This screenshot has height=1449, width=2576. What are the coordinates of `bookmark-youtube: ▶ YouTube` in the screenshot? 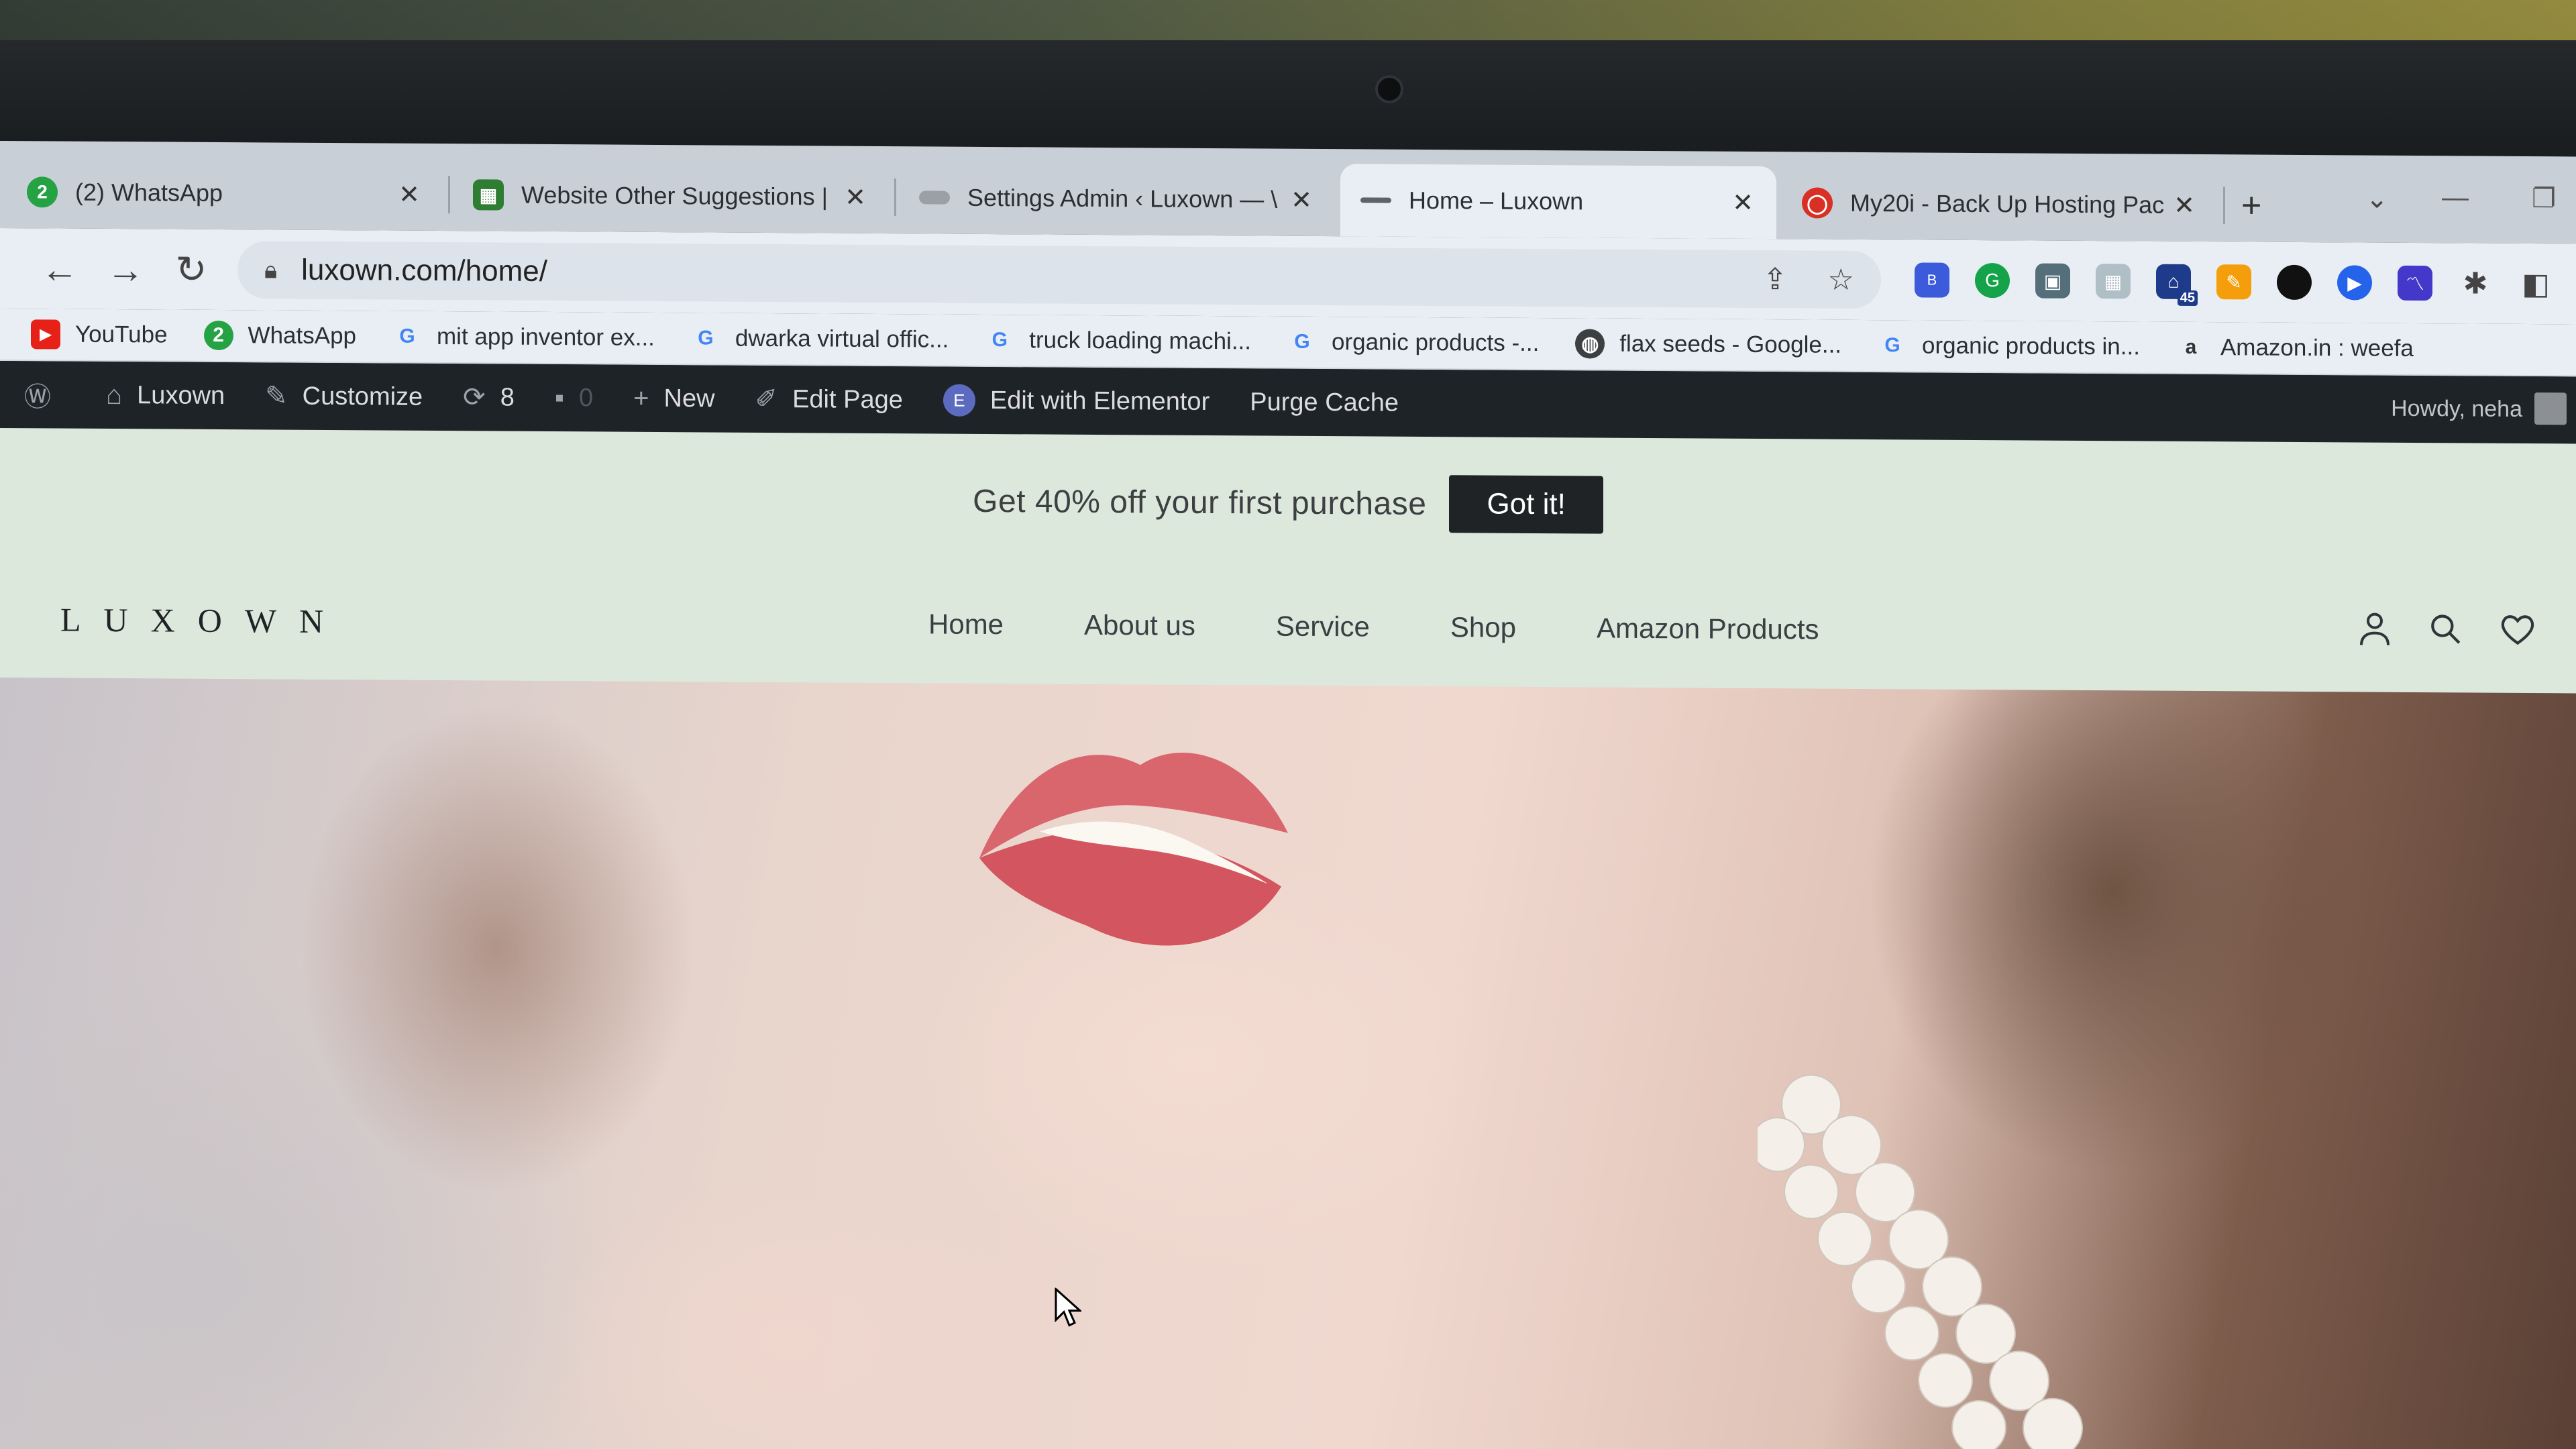 It's located at (99, 334).